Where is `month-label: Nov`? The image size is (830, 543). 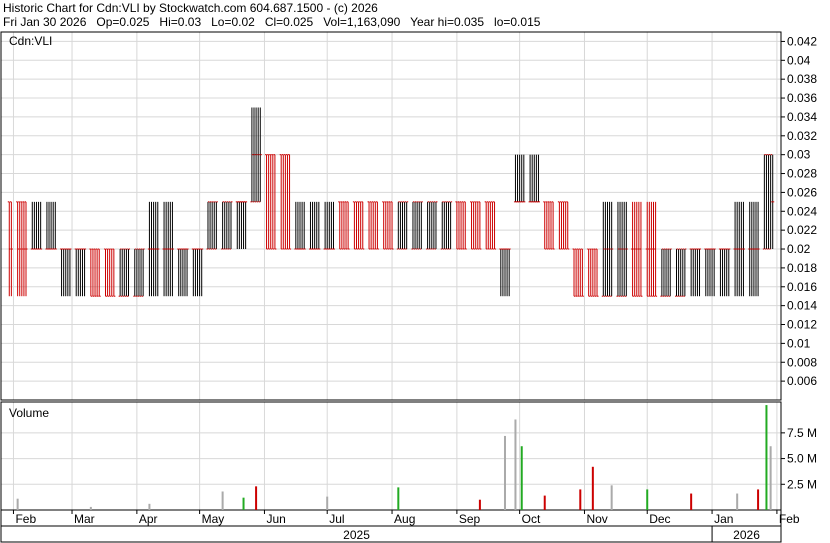
month-label: Nov is located at coordinates (596, 519).